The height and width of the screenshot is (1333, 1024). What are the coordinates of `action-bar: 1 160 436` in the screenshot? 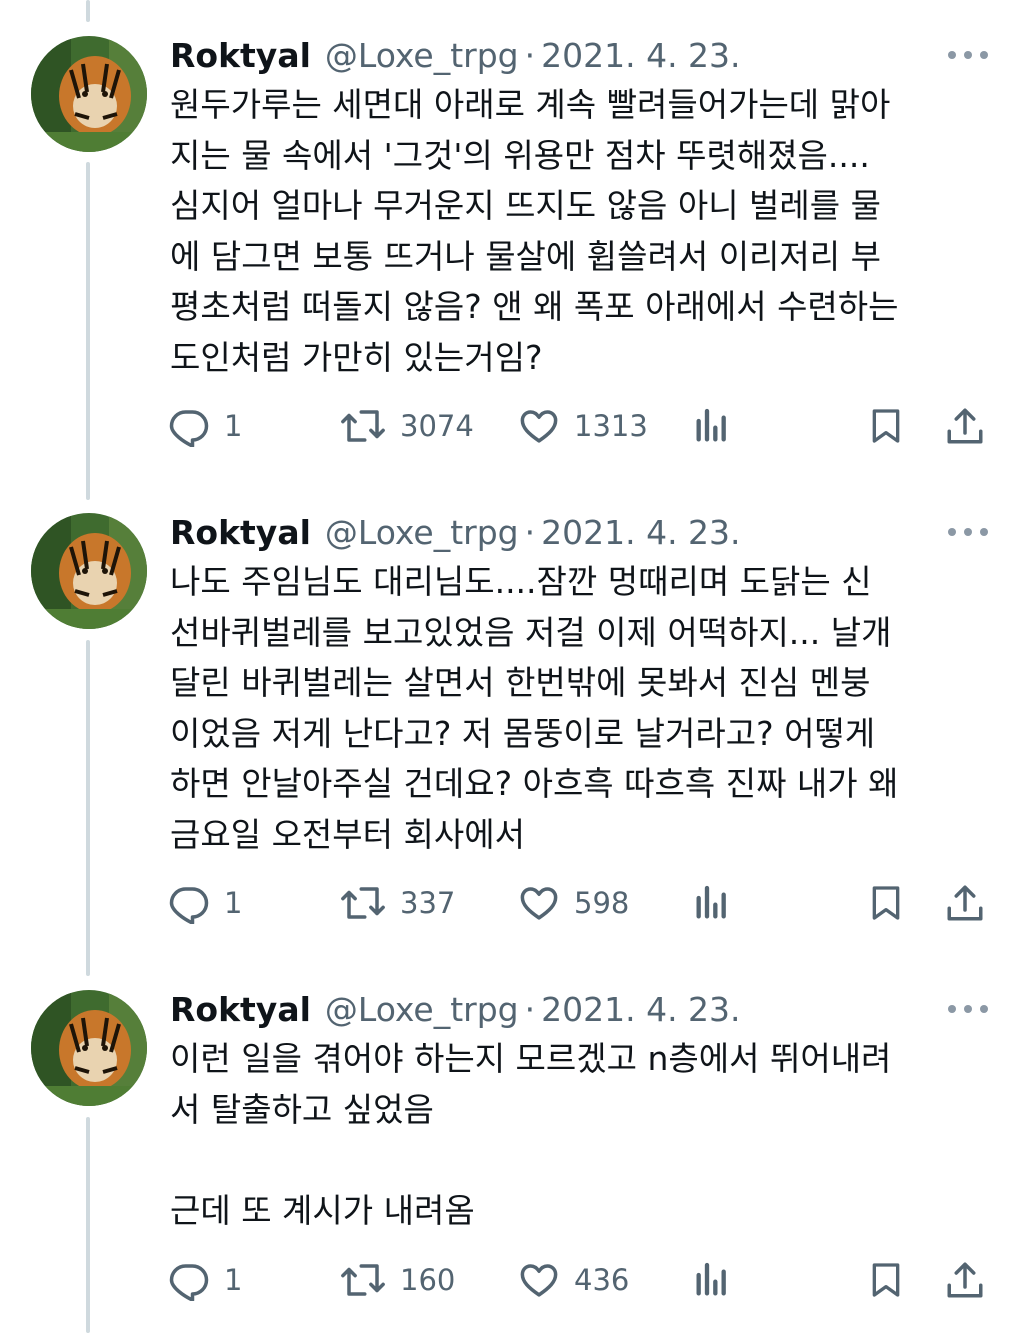 It's located at (583, 1280).